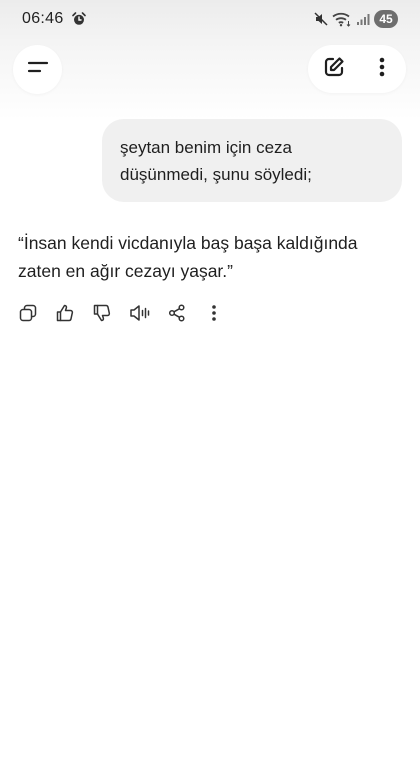 Image resolution: width=420 pixels, height=779 pixels. I want to click on status-bar: 06:46 45, so click(210, 20).